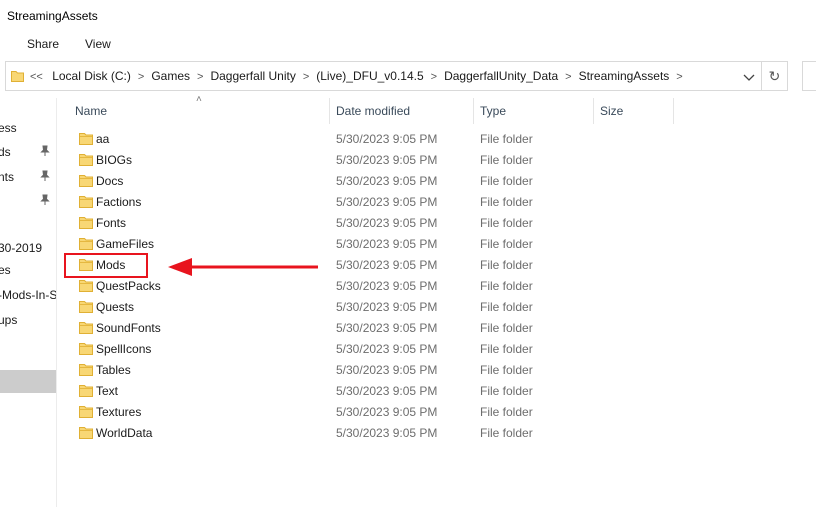 This screenshot has width=816, height=507. I want to click on refresh-button: ↻, so click(775, 76).